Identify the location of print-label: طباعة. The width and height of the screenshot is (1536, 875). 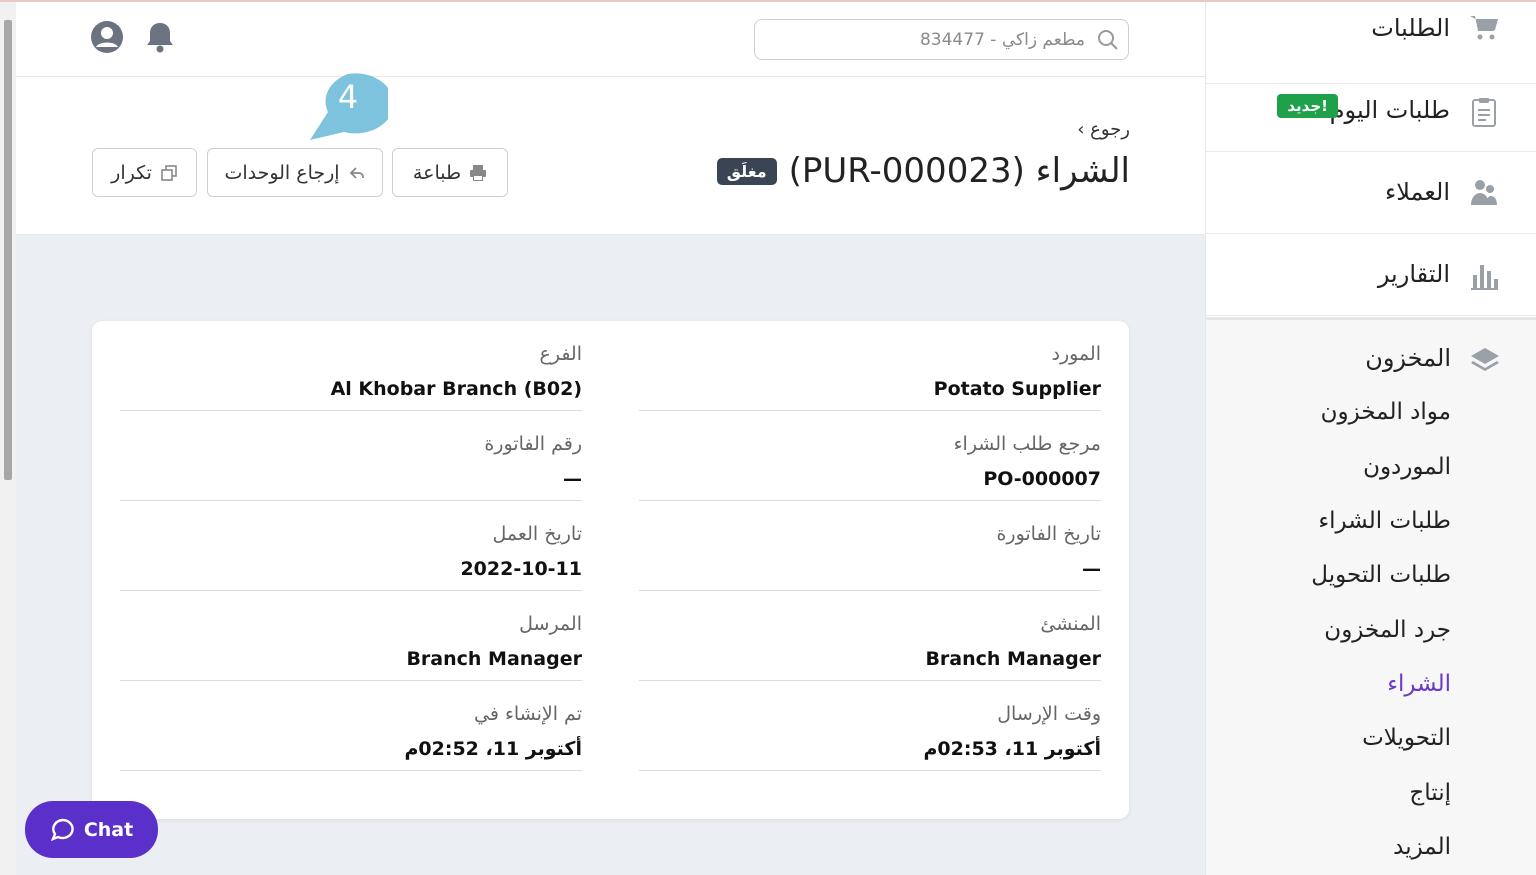
(437, 172).